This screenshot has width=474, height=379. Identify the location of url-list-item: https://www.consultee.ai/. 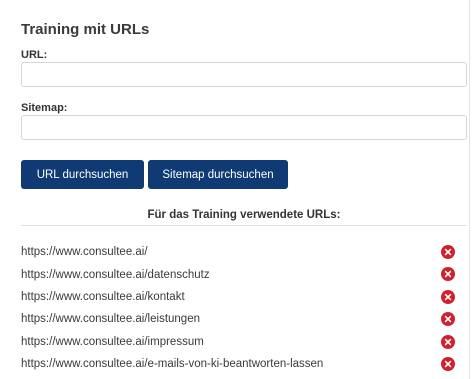
(244, 252).